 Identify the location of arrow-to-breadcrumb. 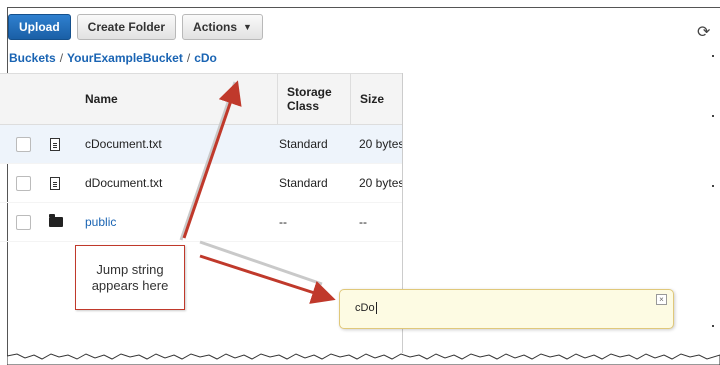
(212, 159).